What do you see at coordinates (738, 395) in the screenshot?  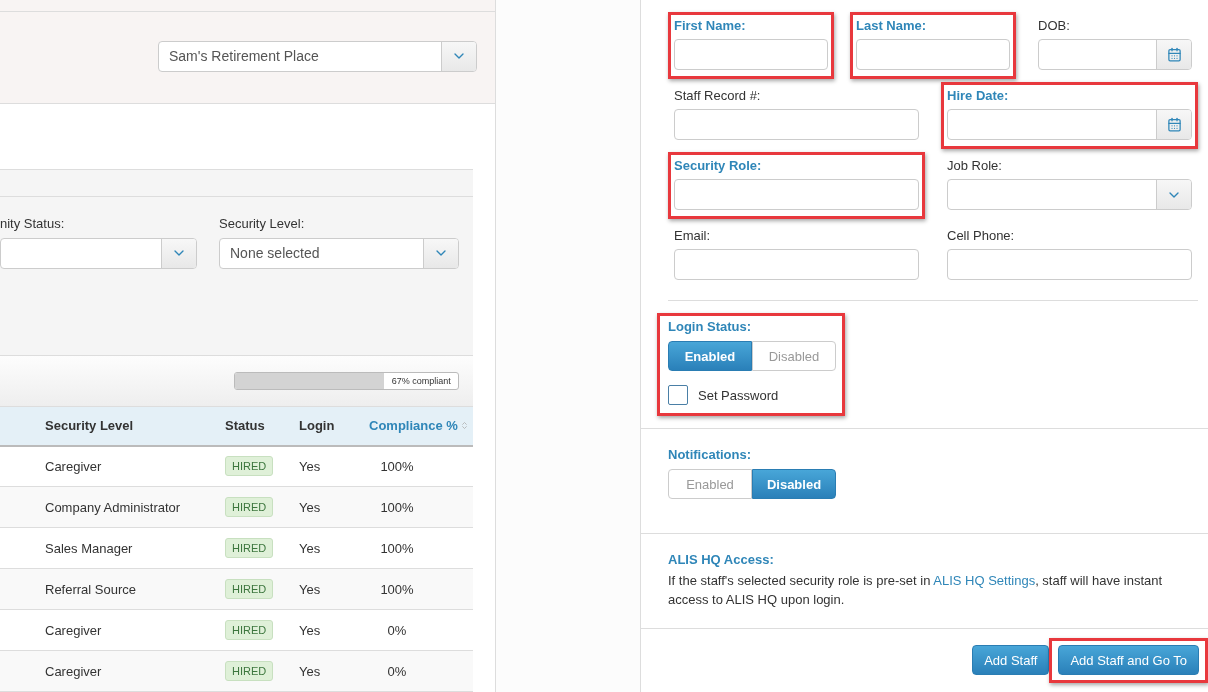 I see `checkbox-label: Set Password` at bounding box center [738, 395].